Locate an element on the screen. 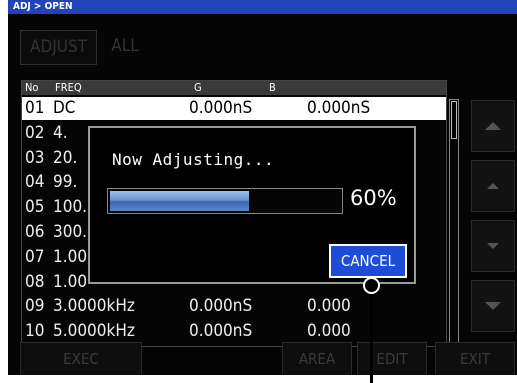  row-freq: 99. is located at coordinates (65, 182).